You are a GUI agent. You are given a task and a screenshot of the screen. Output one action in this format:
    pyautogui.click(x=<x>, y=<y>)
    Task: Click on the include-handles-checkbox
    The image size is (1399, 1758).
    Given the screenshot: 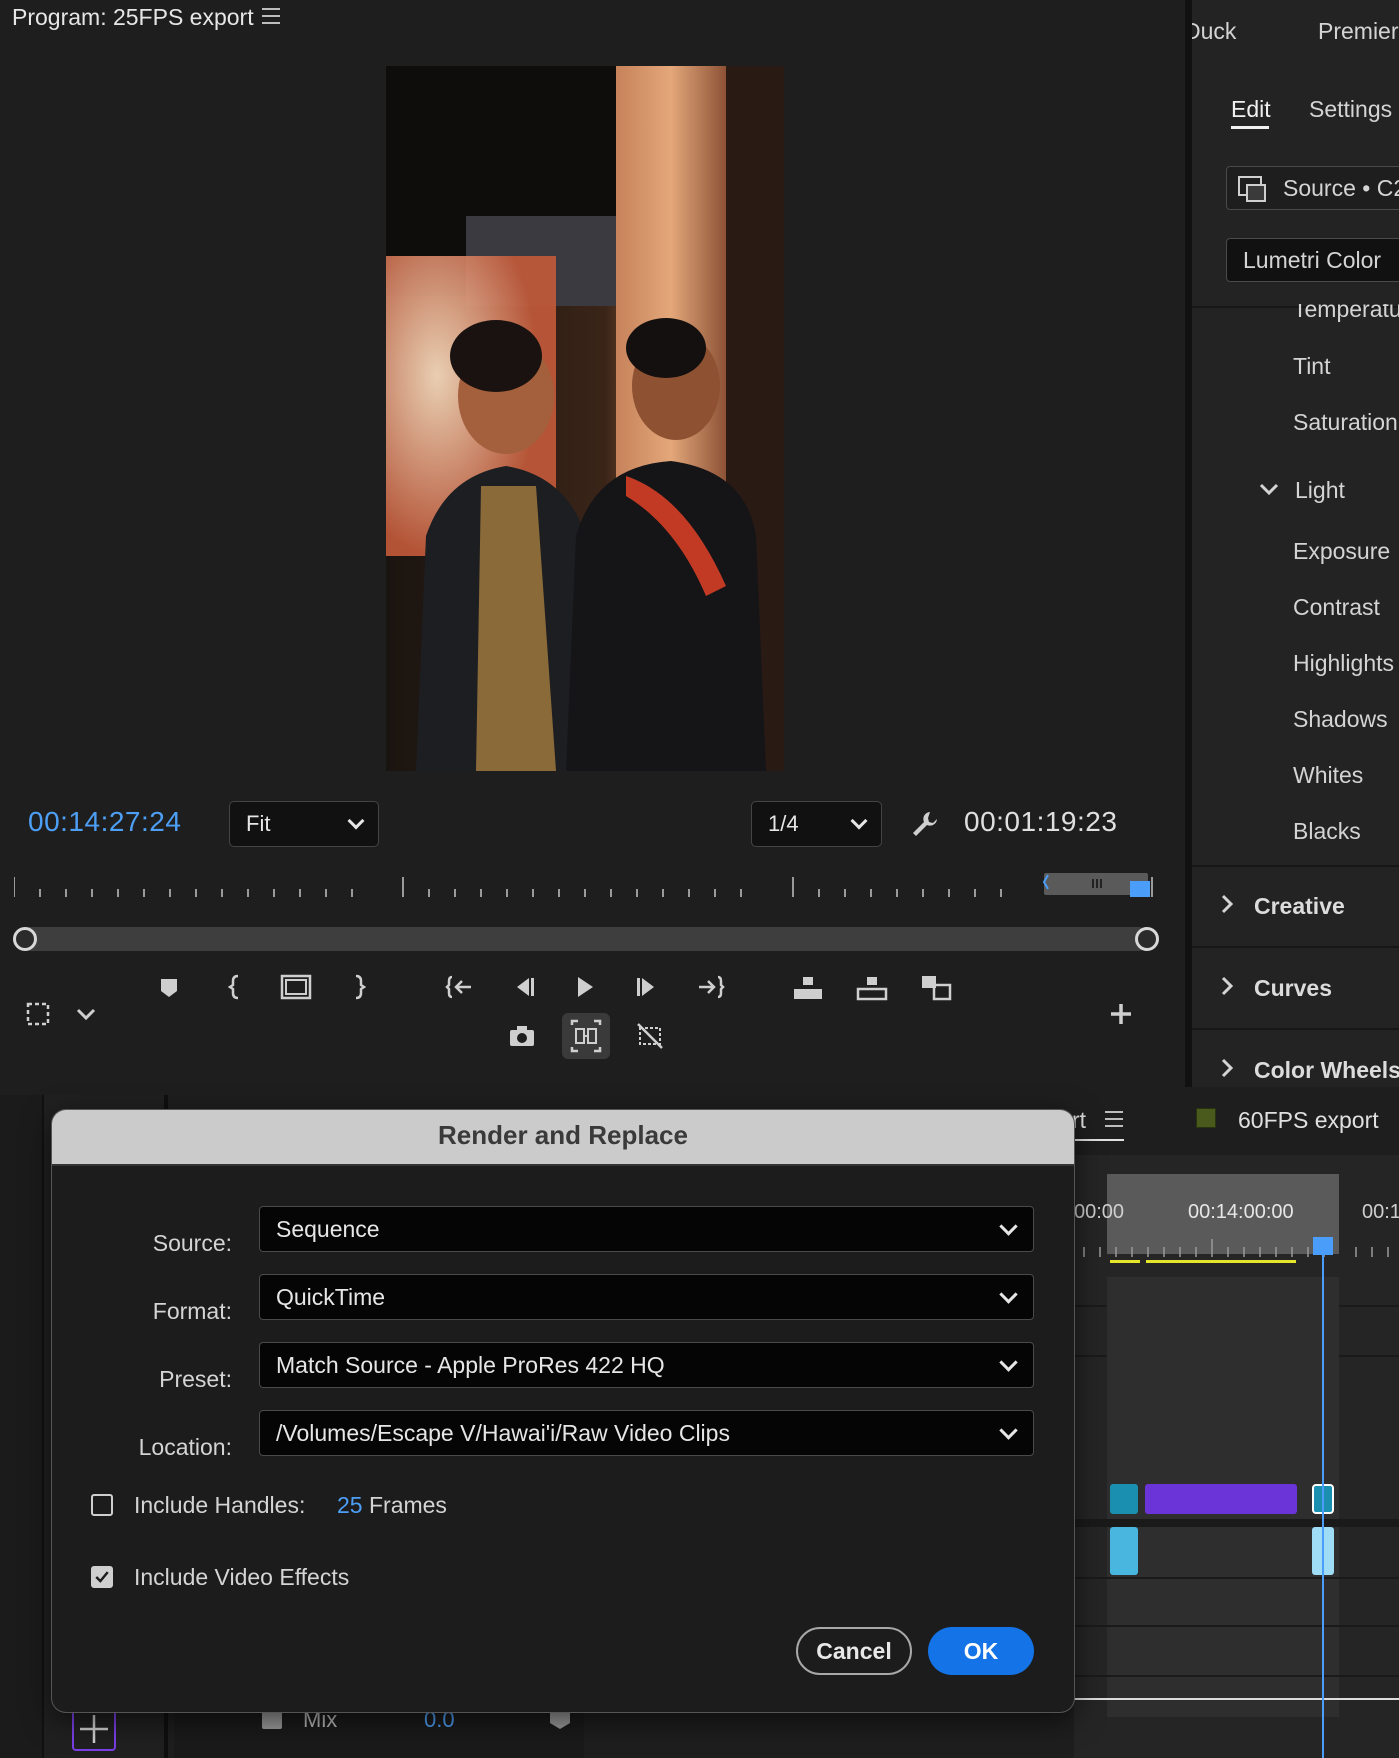 What is the action you would take?
    pyautogui.click(x=102, y=1505)
    